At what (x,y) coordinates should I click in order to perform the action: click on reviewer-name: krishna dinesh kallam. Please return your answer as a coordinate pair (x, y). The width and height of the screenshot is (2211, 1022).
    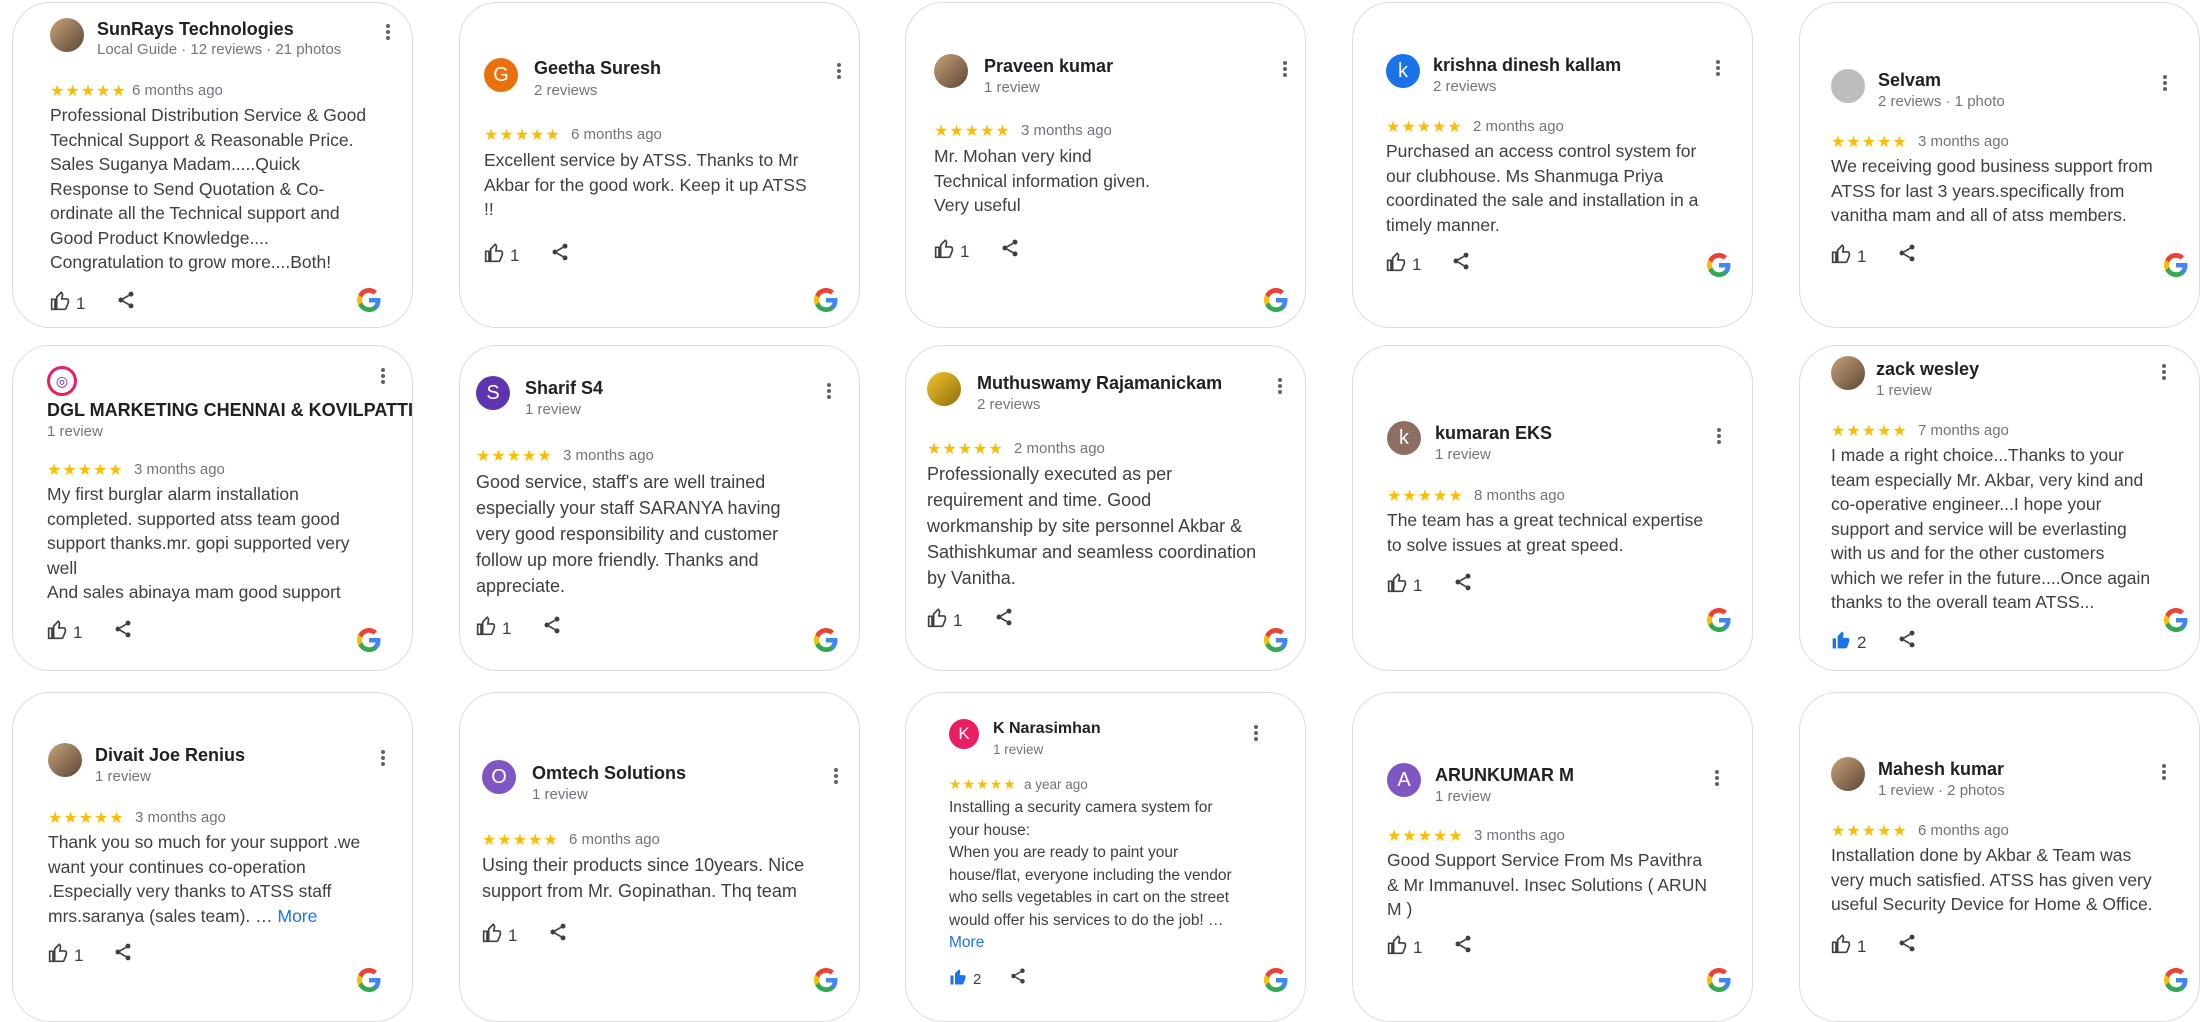
    Looking at the image, I should click on (1527, 65).